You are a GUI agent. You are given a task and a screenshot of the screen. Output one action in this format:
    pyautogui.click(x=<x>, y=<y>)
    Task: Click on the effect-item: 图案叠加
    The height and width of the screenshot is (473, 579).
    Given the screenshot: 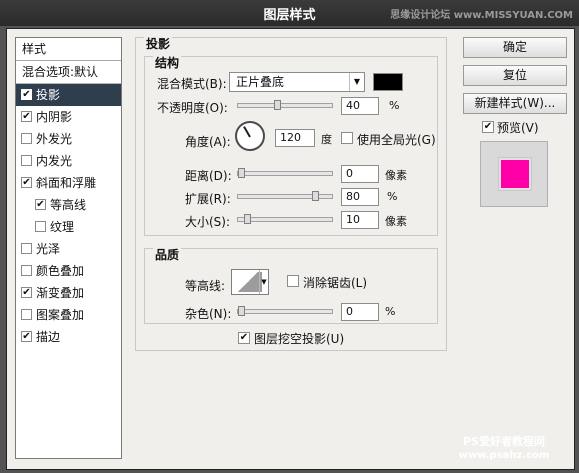 What is the action you would take?
    pyautogui.click(x=68, y=315)
    